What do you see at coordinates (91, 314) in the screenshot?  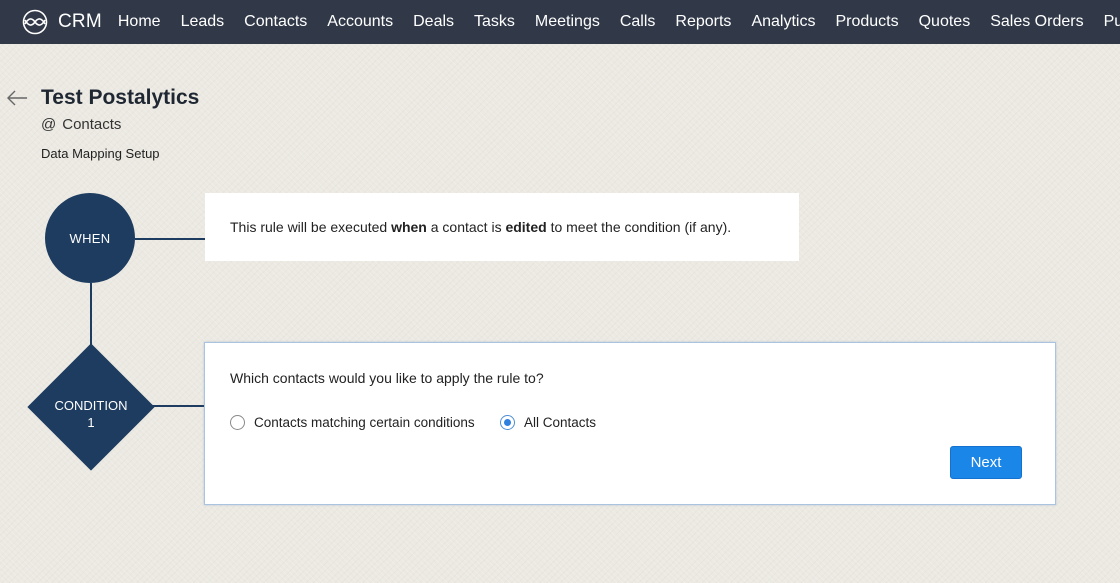 I see `flow-connector-vertical` at bounding box center [91, 314].